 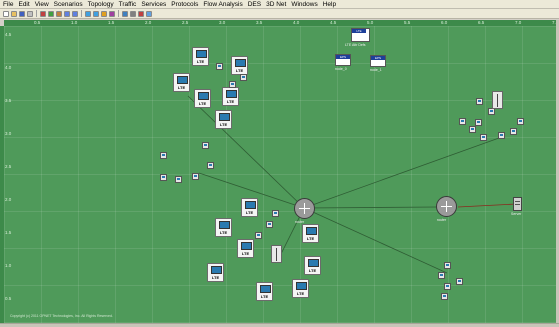 I want to click on menu-protocols: Protocols, so click(x=184, y=4).